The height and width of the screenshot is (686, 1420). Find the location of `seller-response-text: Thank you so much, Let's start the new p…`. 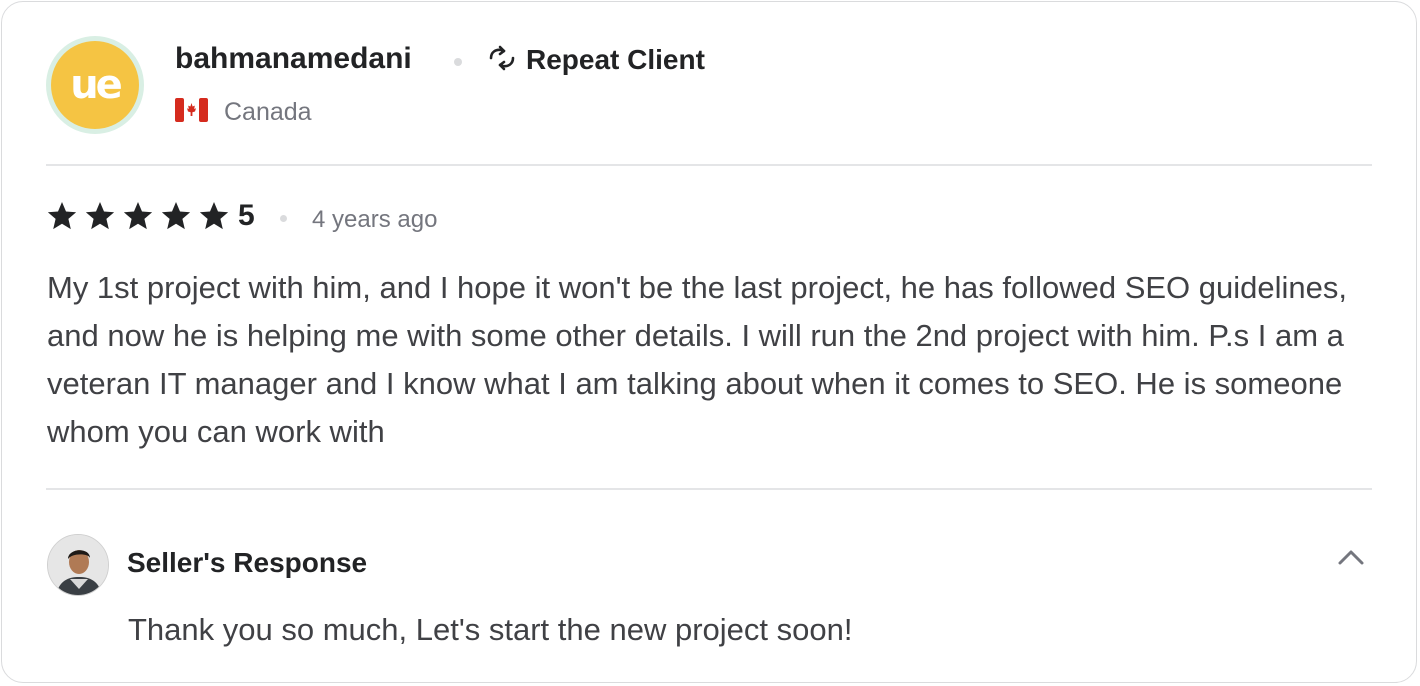

seller-response-text: Thank you so much, Let's start the new p… is located at coordinates (490, 629).